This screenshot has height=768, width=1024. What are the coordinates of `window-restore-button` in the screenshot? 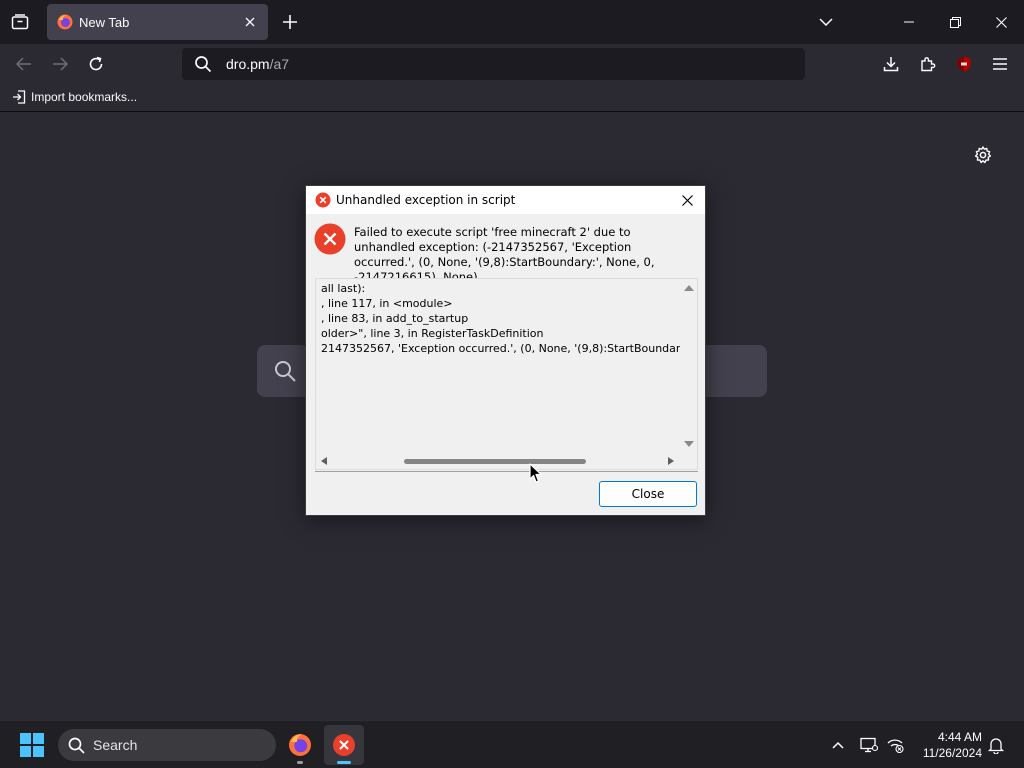 It's located at (955, 22).